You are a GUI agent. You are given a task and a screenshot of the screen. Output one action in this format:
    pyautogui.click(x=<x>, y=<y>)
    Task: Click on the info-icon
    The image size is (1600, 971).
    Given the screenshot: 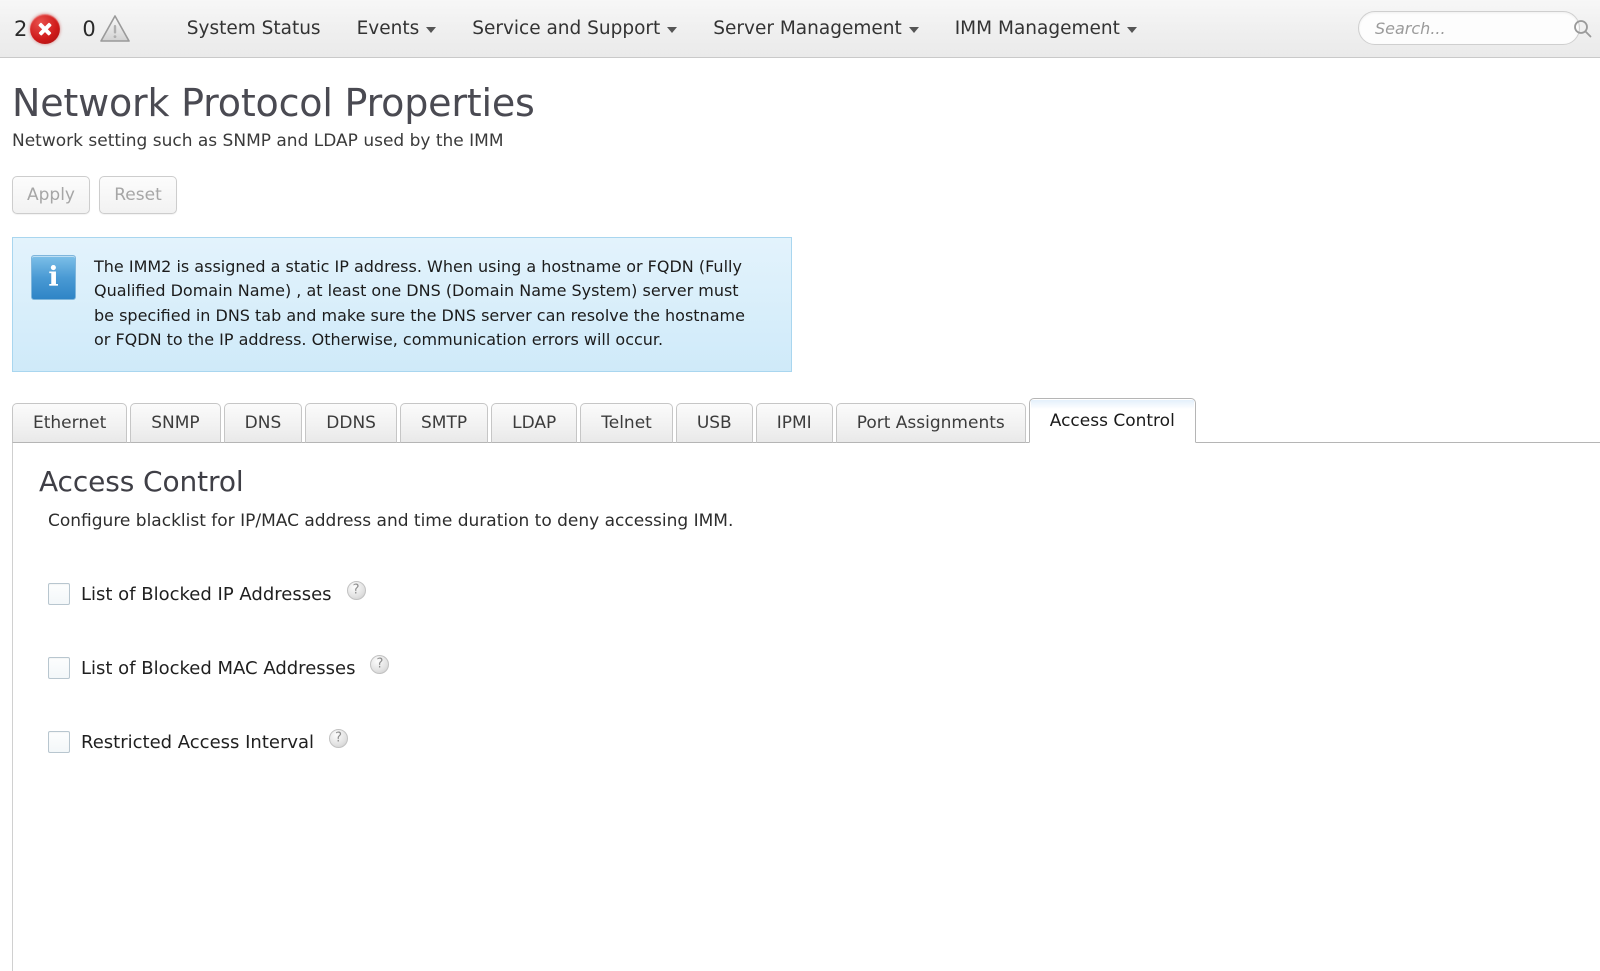 What is the action you would take?
    pyautogui.click(x=53, y=277)
    